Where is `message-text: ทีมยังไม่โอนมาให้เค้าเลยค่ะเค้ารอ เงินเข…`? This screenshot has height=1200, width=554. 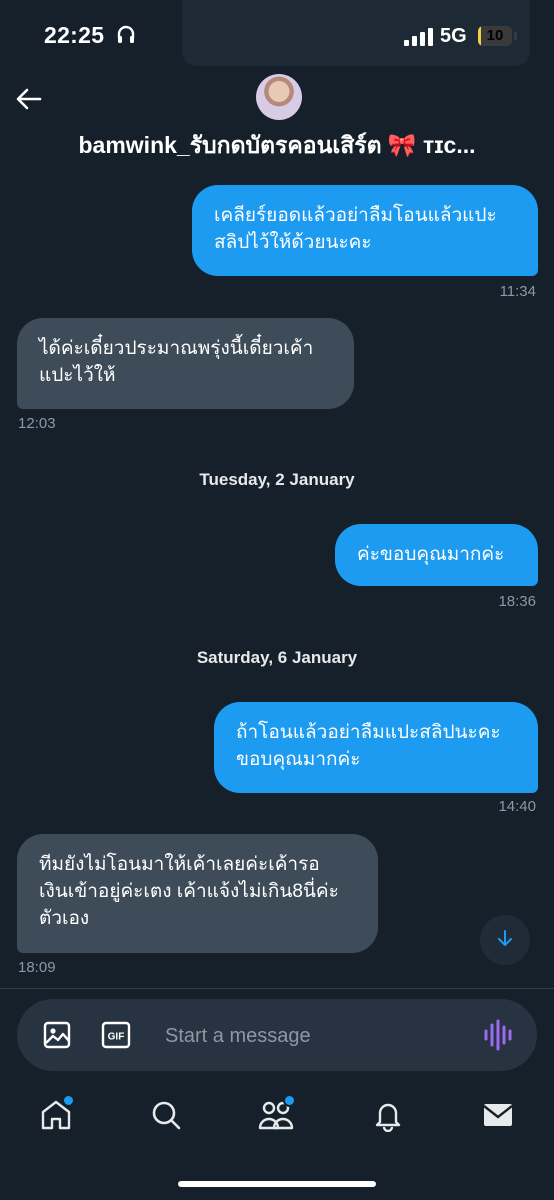 message-text: ทีมยังไม่โอนมาให้เค้าเลยค่ะเค้ารอ เงินเข… is located at coordinates (189, 891).